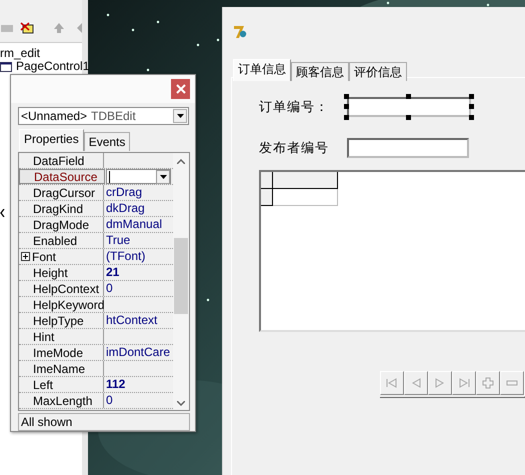 The height and width of the screenshot is (475, 525). I want to click on scroll-up-icon, so click(181, 161).